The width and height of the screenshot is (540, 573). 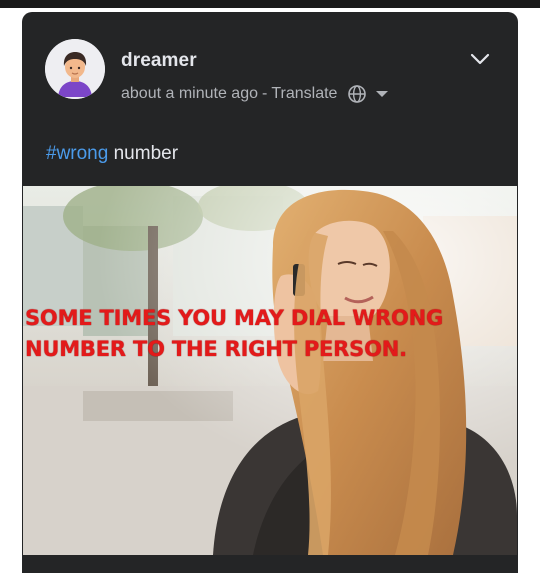 I want to click on post-author-name: dreamer, so click(x=159, y=61).